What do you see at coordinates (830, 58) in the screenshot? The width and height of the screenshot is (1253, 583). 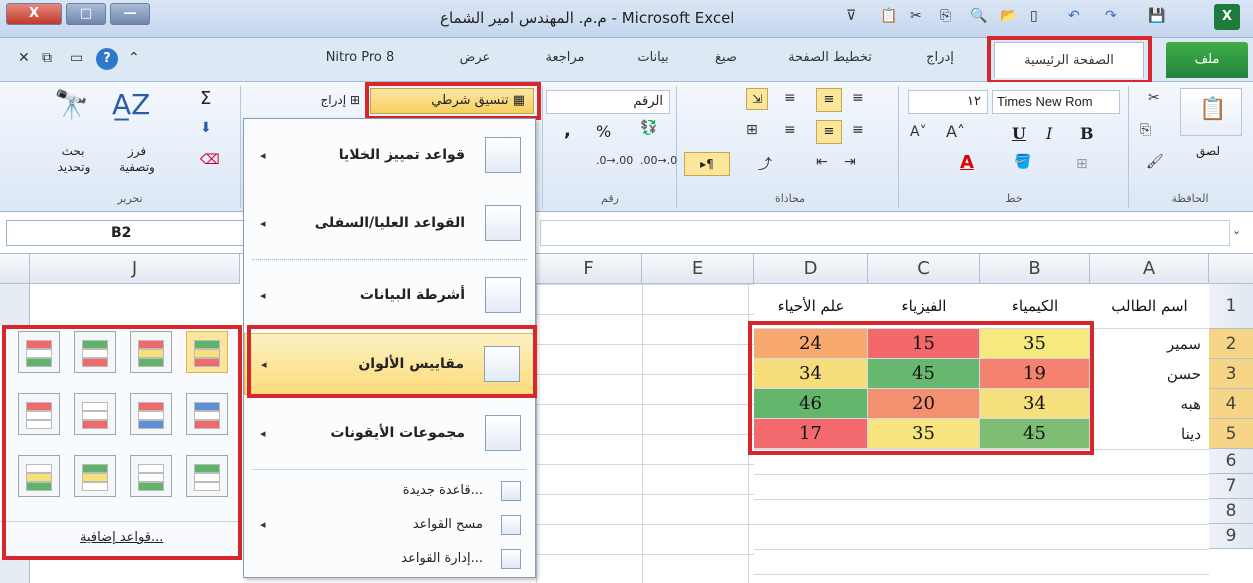 I see `tab-page-layout: تخطيط الصفحة` at bounding box center [830, 58].